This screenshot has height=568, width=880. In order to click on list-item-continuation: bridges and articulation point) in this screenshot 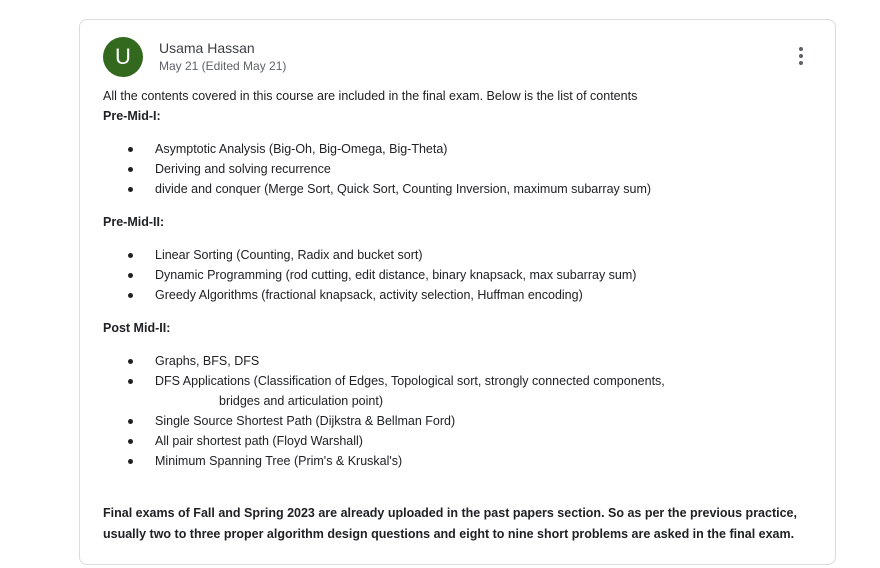, I will do `click(301, 401)`.